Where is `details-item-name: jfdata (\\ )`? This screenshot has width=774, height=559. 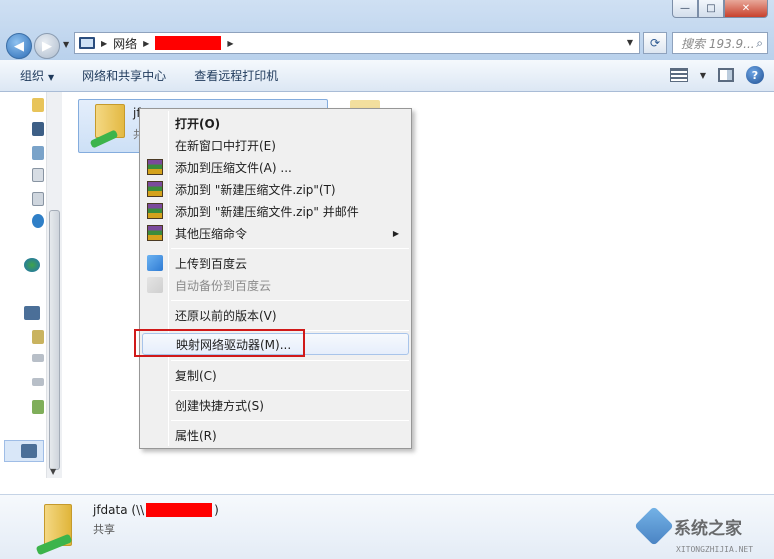
details-item-name: jfdata (\\ ) is located at coordinates (156, 510).